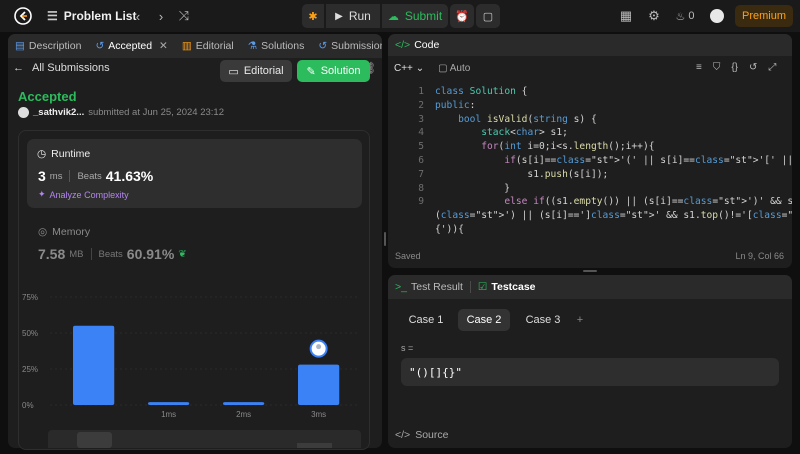 The height and width of the screenshot is (454, 800). I want to click on tab-accepted: ↺ Accepted ✕, so click(131, 46).